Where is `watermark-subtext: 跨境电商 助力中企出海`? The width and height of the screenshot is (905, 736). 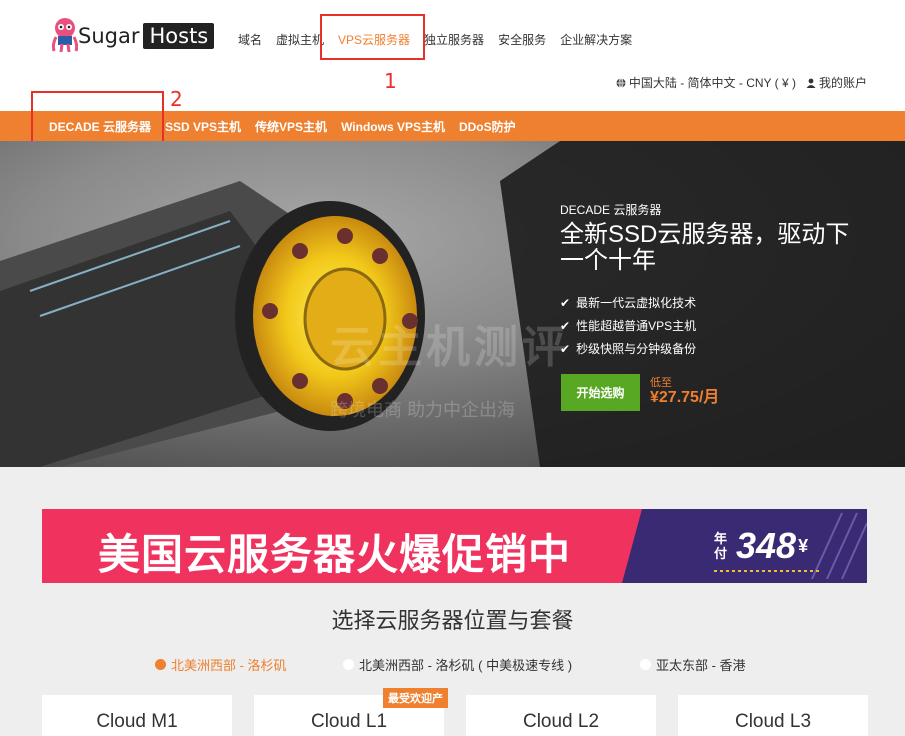 watermark-subtext: 跨境电商 助力中企出海 is located at coordinates (422, 410).